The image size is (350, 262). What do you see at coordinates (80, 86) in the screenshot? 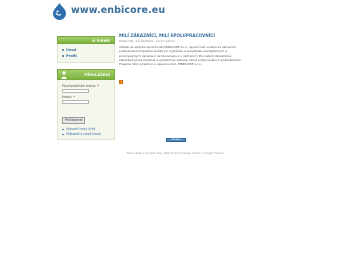
I see `username-label: Používateľské meno: *` at bounding box center [80, 86].